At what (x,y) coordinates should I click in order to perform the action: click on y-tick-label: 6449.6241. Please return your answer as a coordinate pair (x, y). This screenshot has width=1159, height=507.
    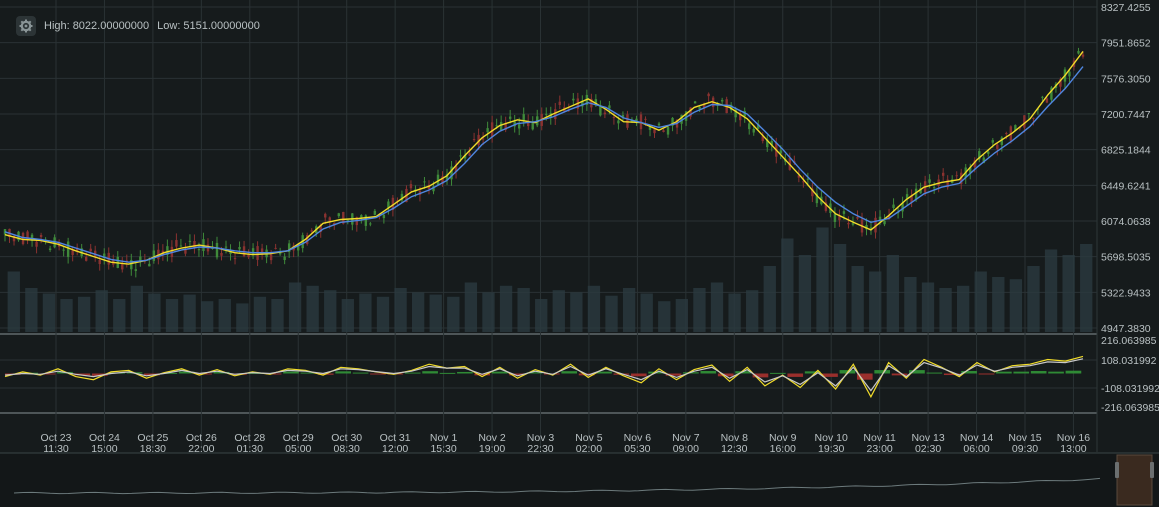
    Looking at the image, I should click on (1126, 186).